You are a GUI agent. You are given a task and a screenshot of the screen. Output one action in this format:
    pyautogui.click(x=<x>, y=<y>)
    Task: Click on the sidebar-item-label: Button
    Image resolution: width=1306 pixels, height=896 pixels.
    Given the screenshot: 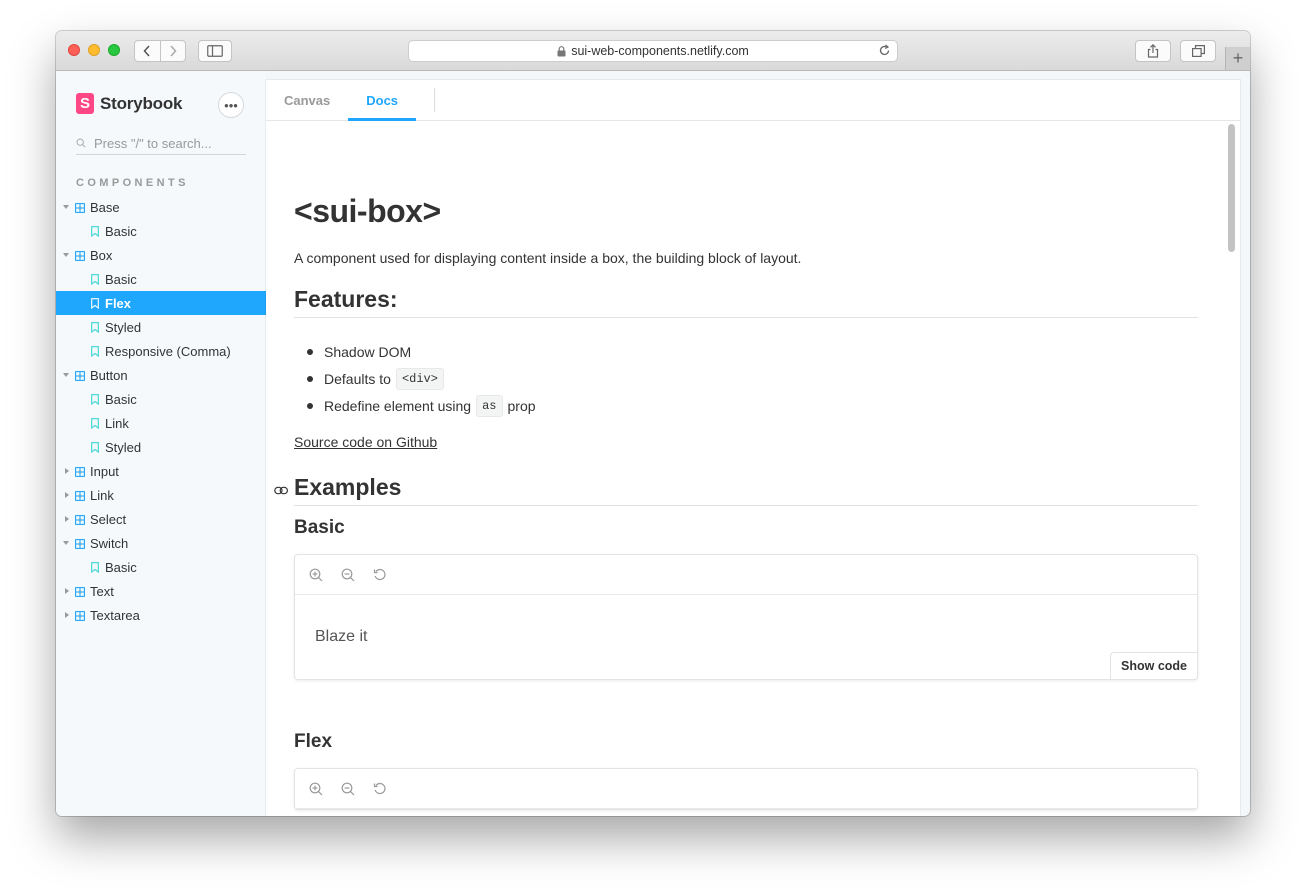 What is the action you would take?
    pyautogui.click(x=109, y=375)
    